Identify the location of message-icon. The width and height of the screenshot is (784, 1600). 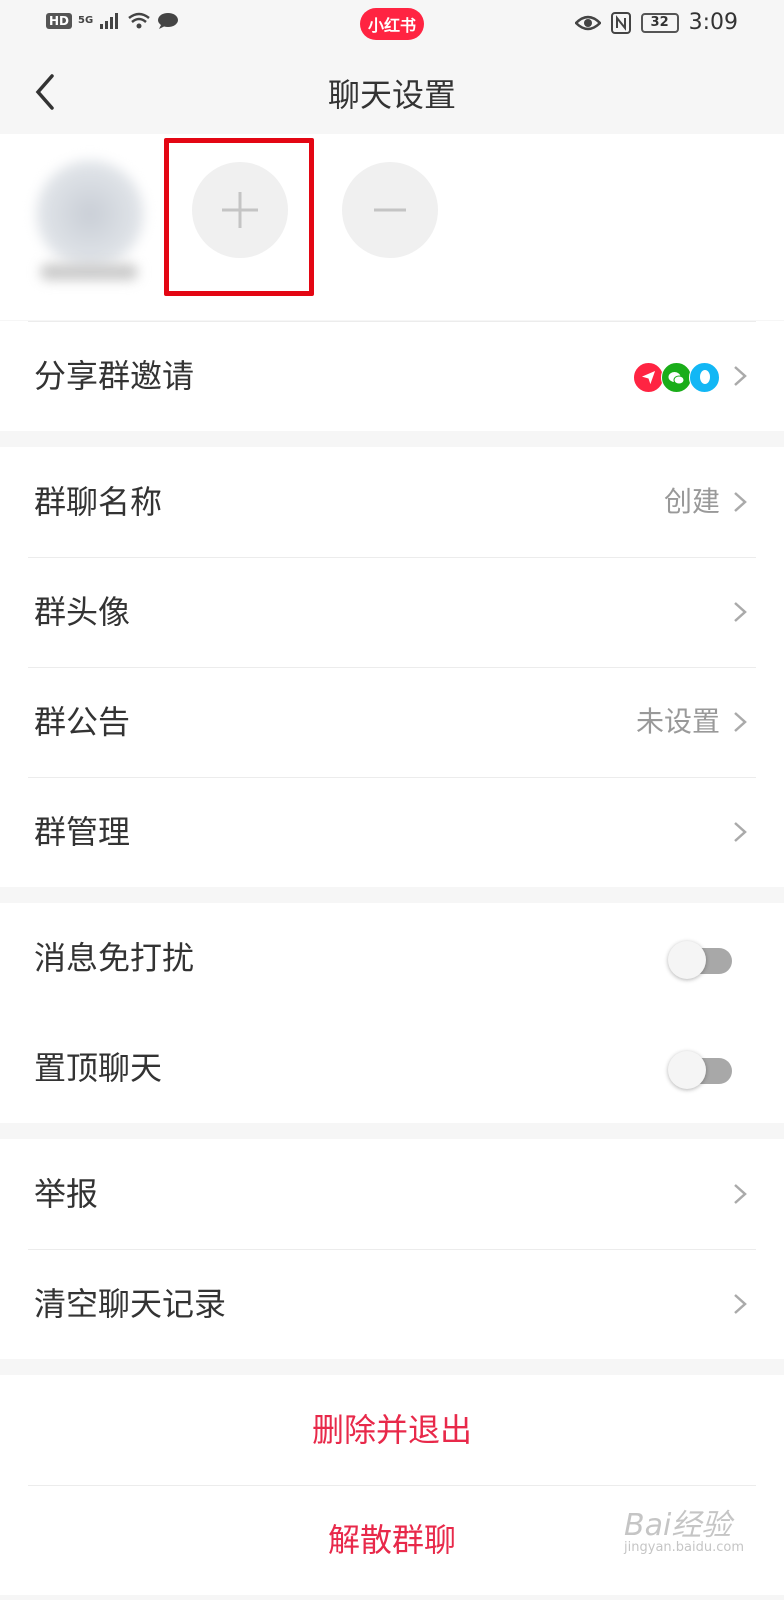
(168, 21).